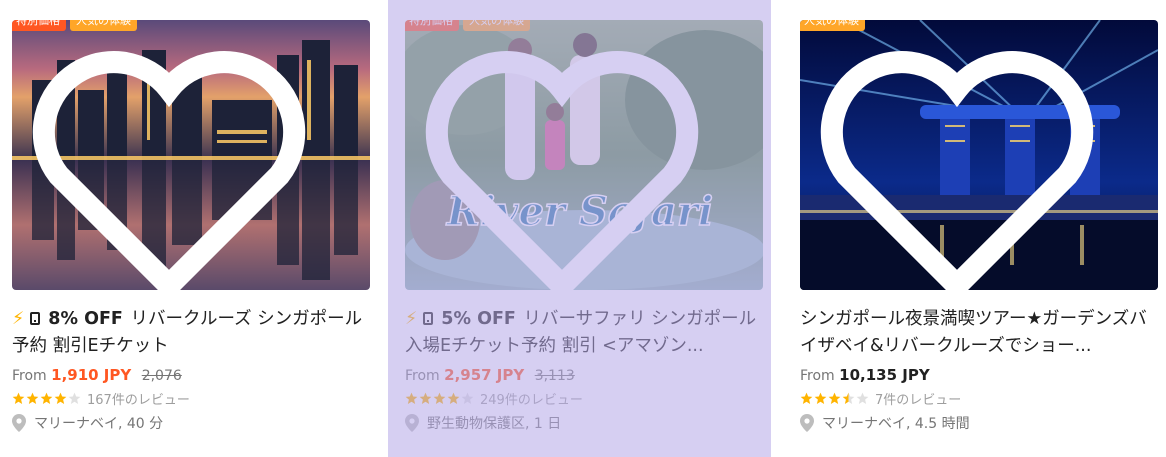  Describe the element at coordinates (983, 398) in the screenshot. I see `rating-line: 7件のレビュー` at that location.